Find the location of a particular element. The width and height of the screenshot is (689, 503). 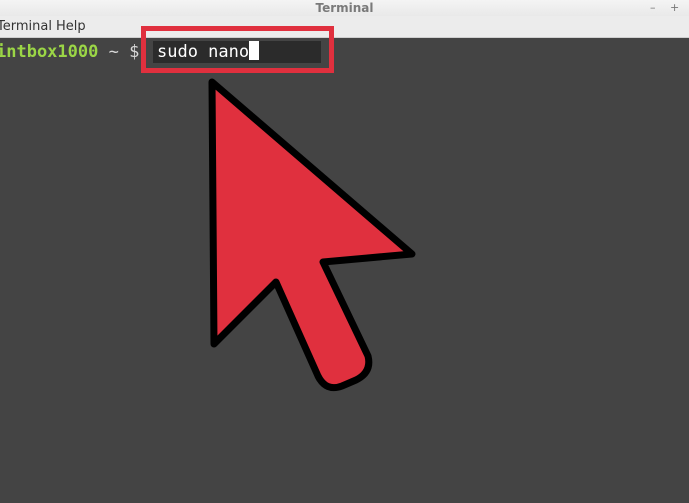

menu-item-help: Help is located at coordinates (71, 26).